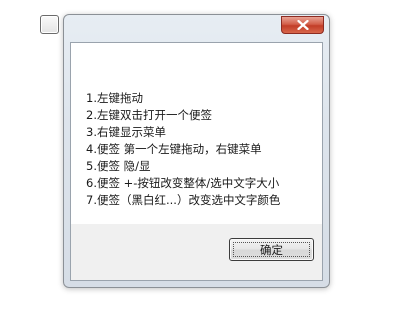  I want to click on ok-button-label: 确定, so click(271, 249).